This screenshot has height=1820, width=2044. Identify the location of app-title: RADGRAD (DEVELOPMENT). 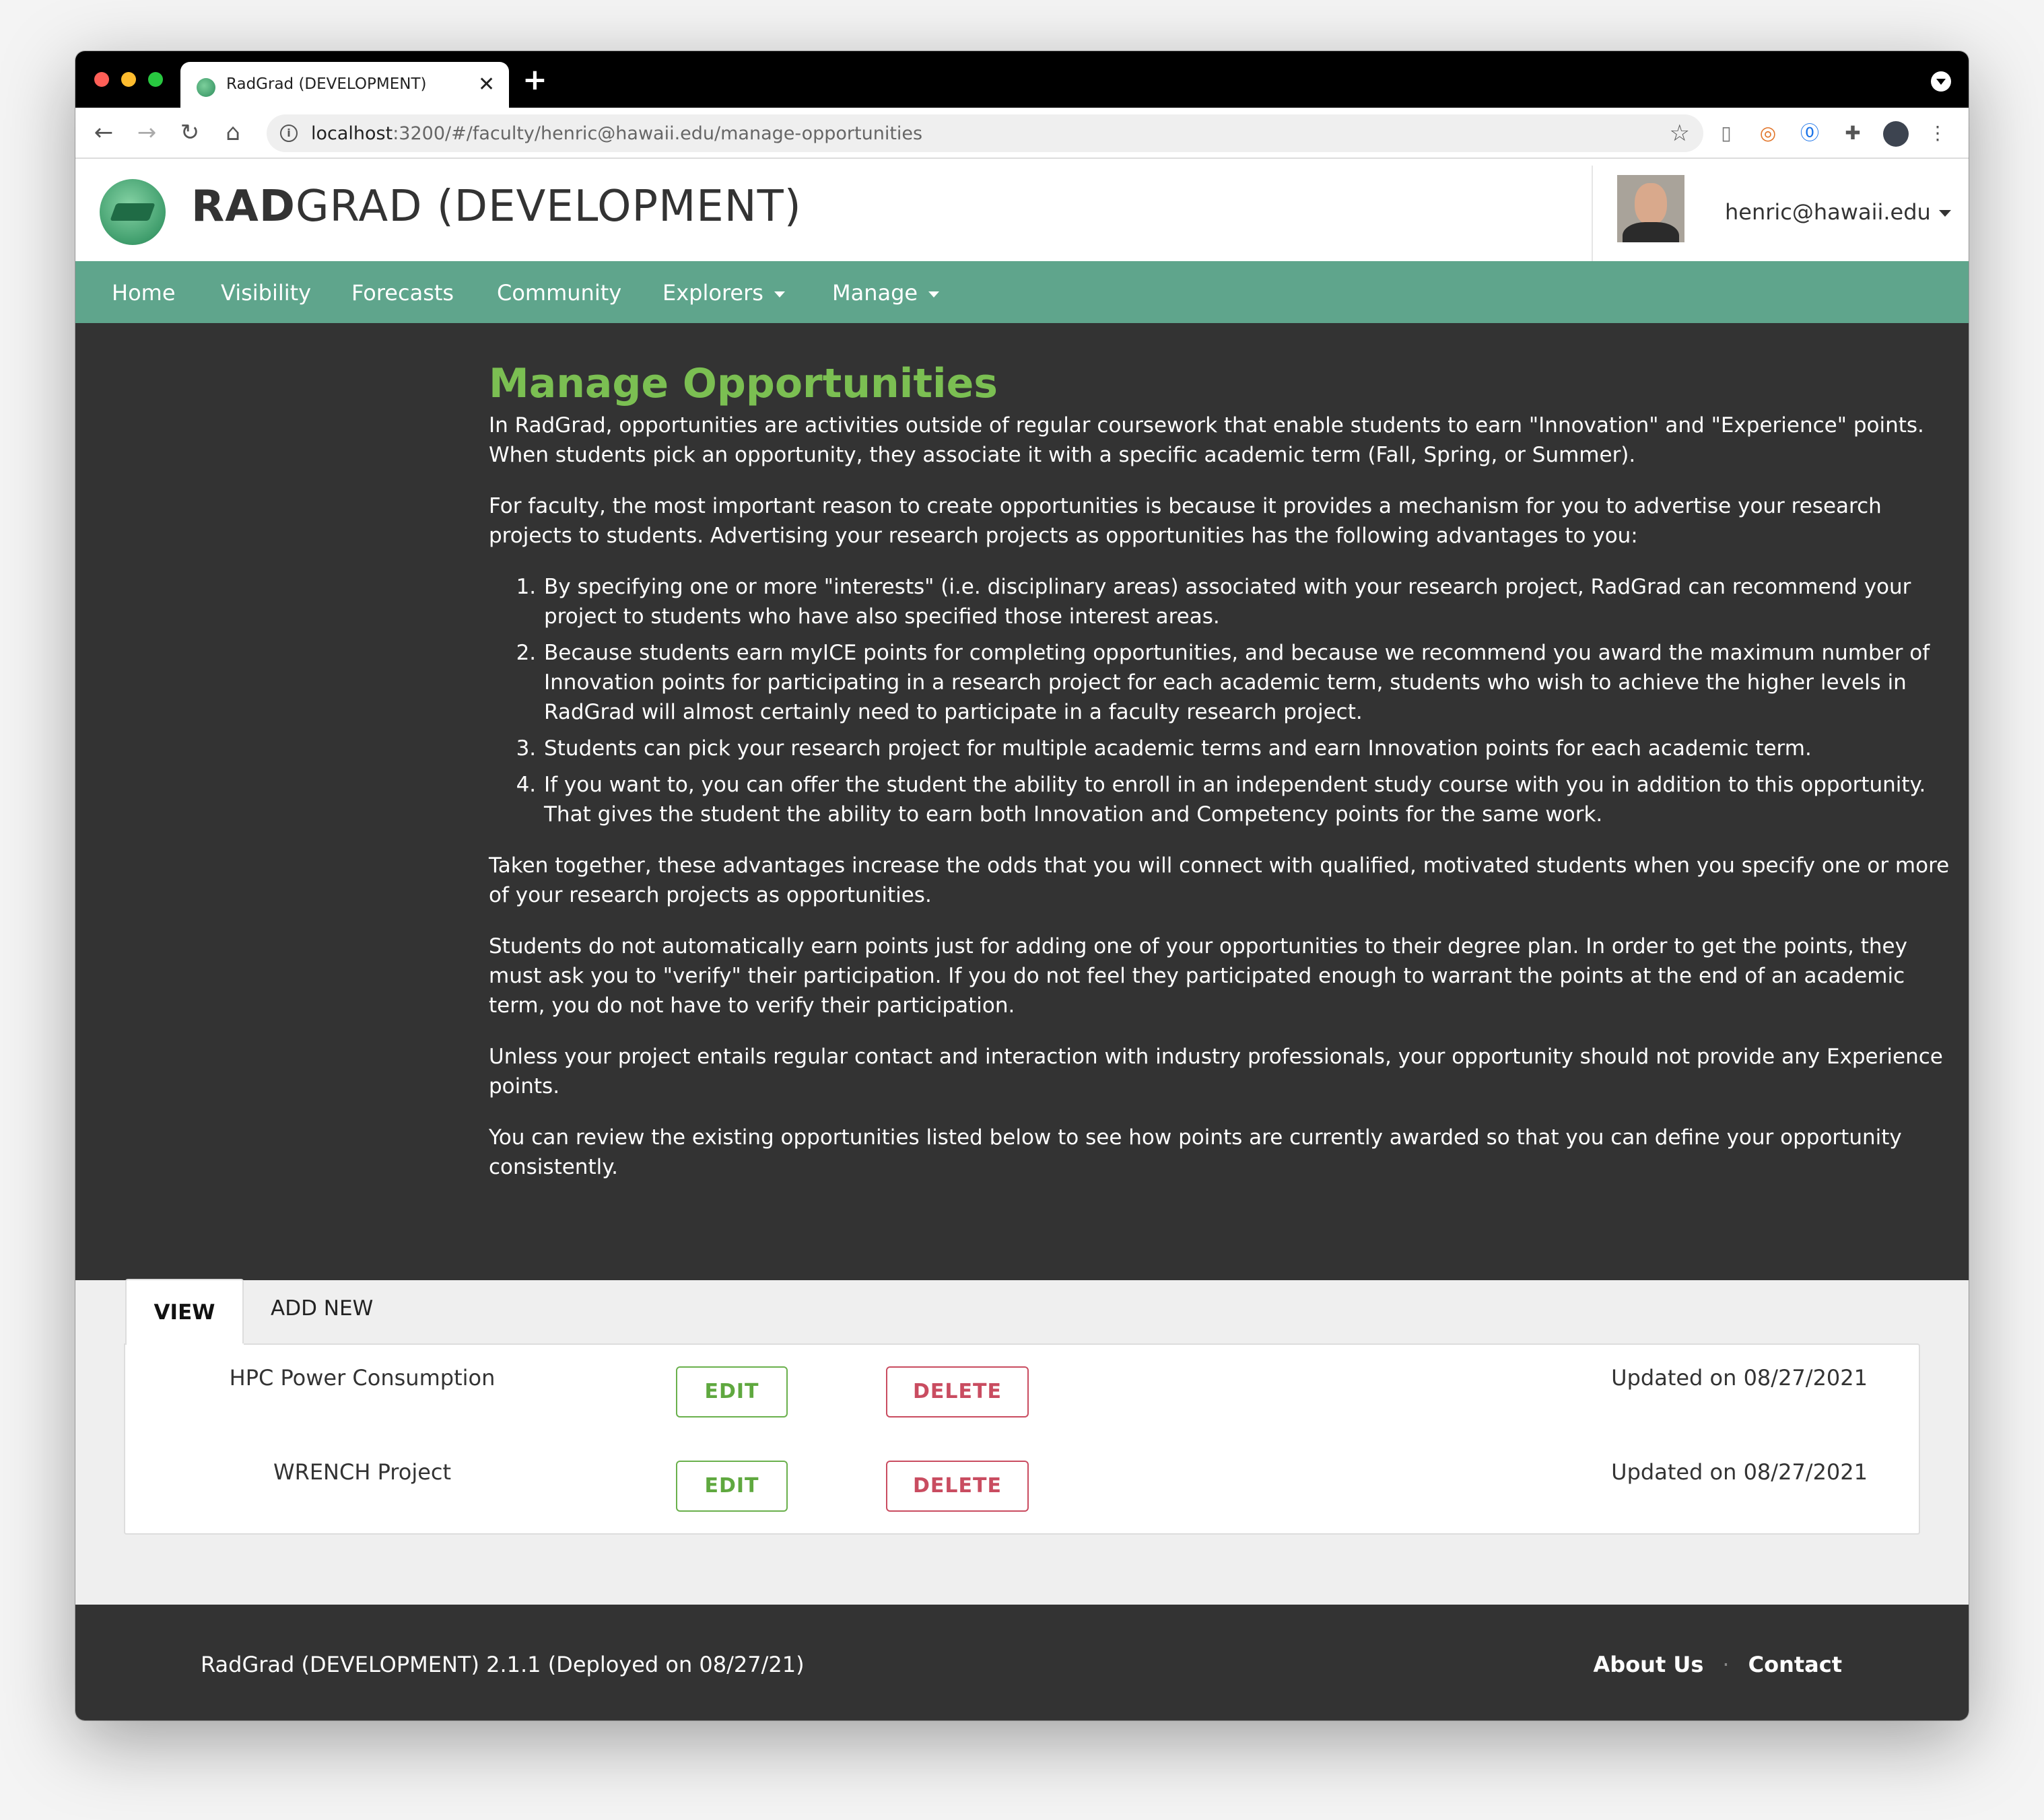
(496, 207).